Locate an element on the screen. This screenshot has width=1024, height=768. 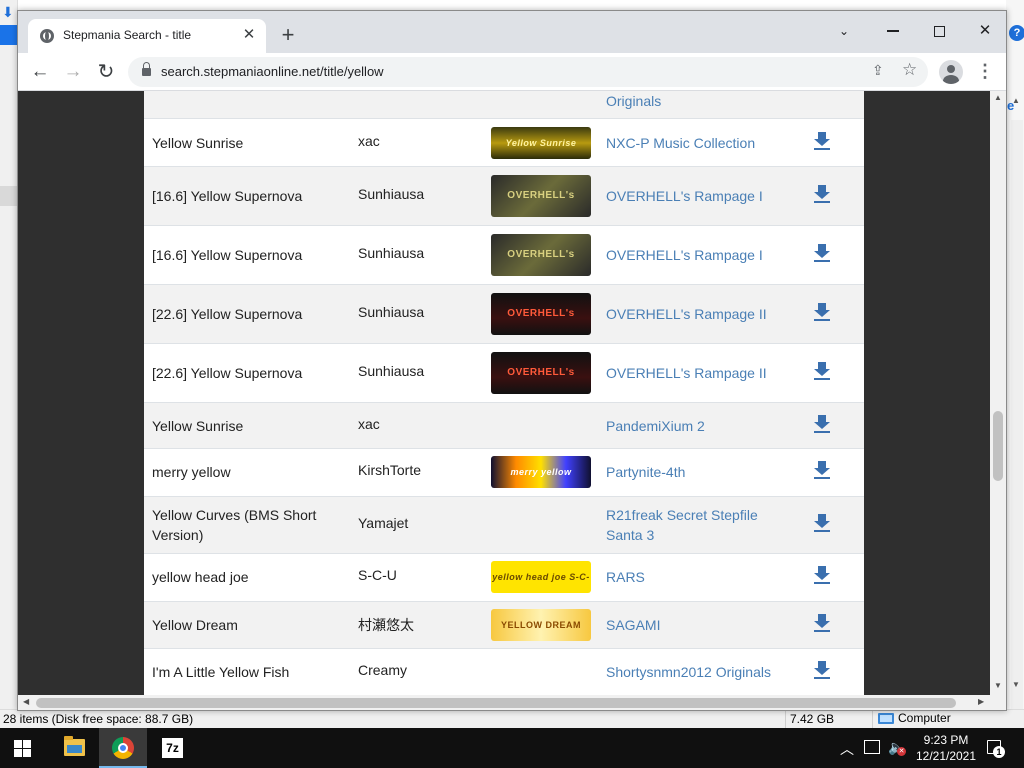
show-hidden-icons-chevron-icon: ︿ is located at coordinates (847, 753).